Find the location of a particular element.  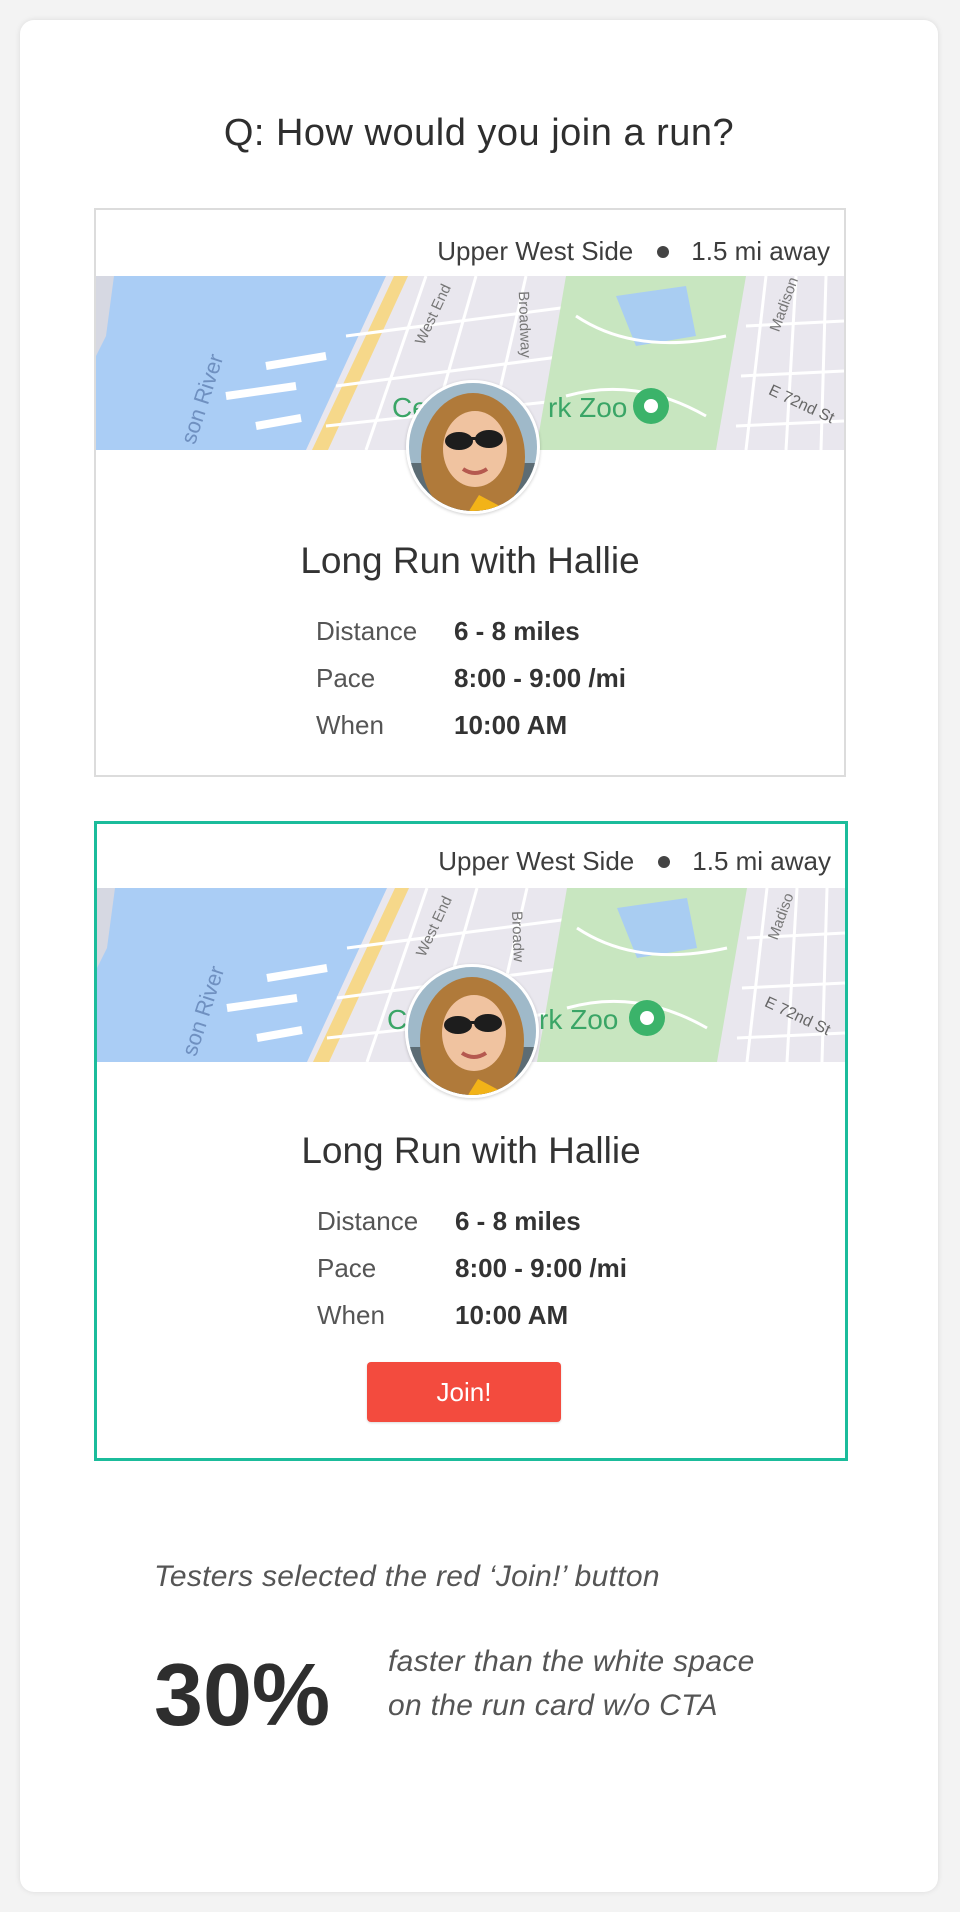

join-button: Join! is located at coordinates (464, 1392).